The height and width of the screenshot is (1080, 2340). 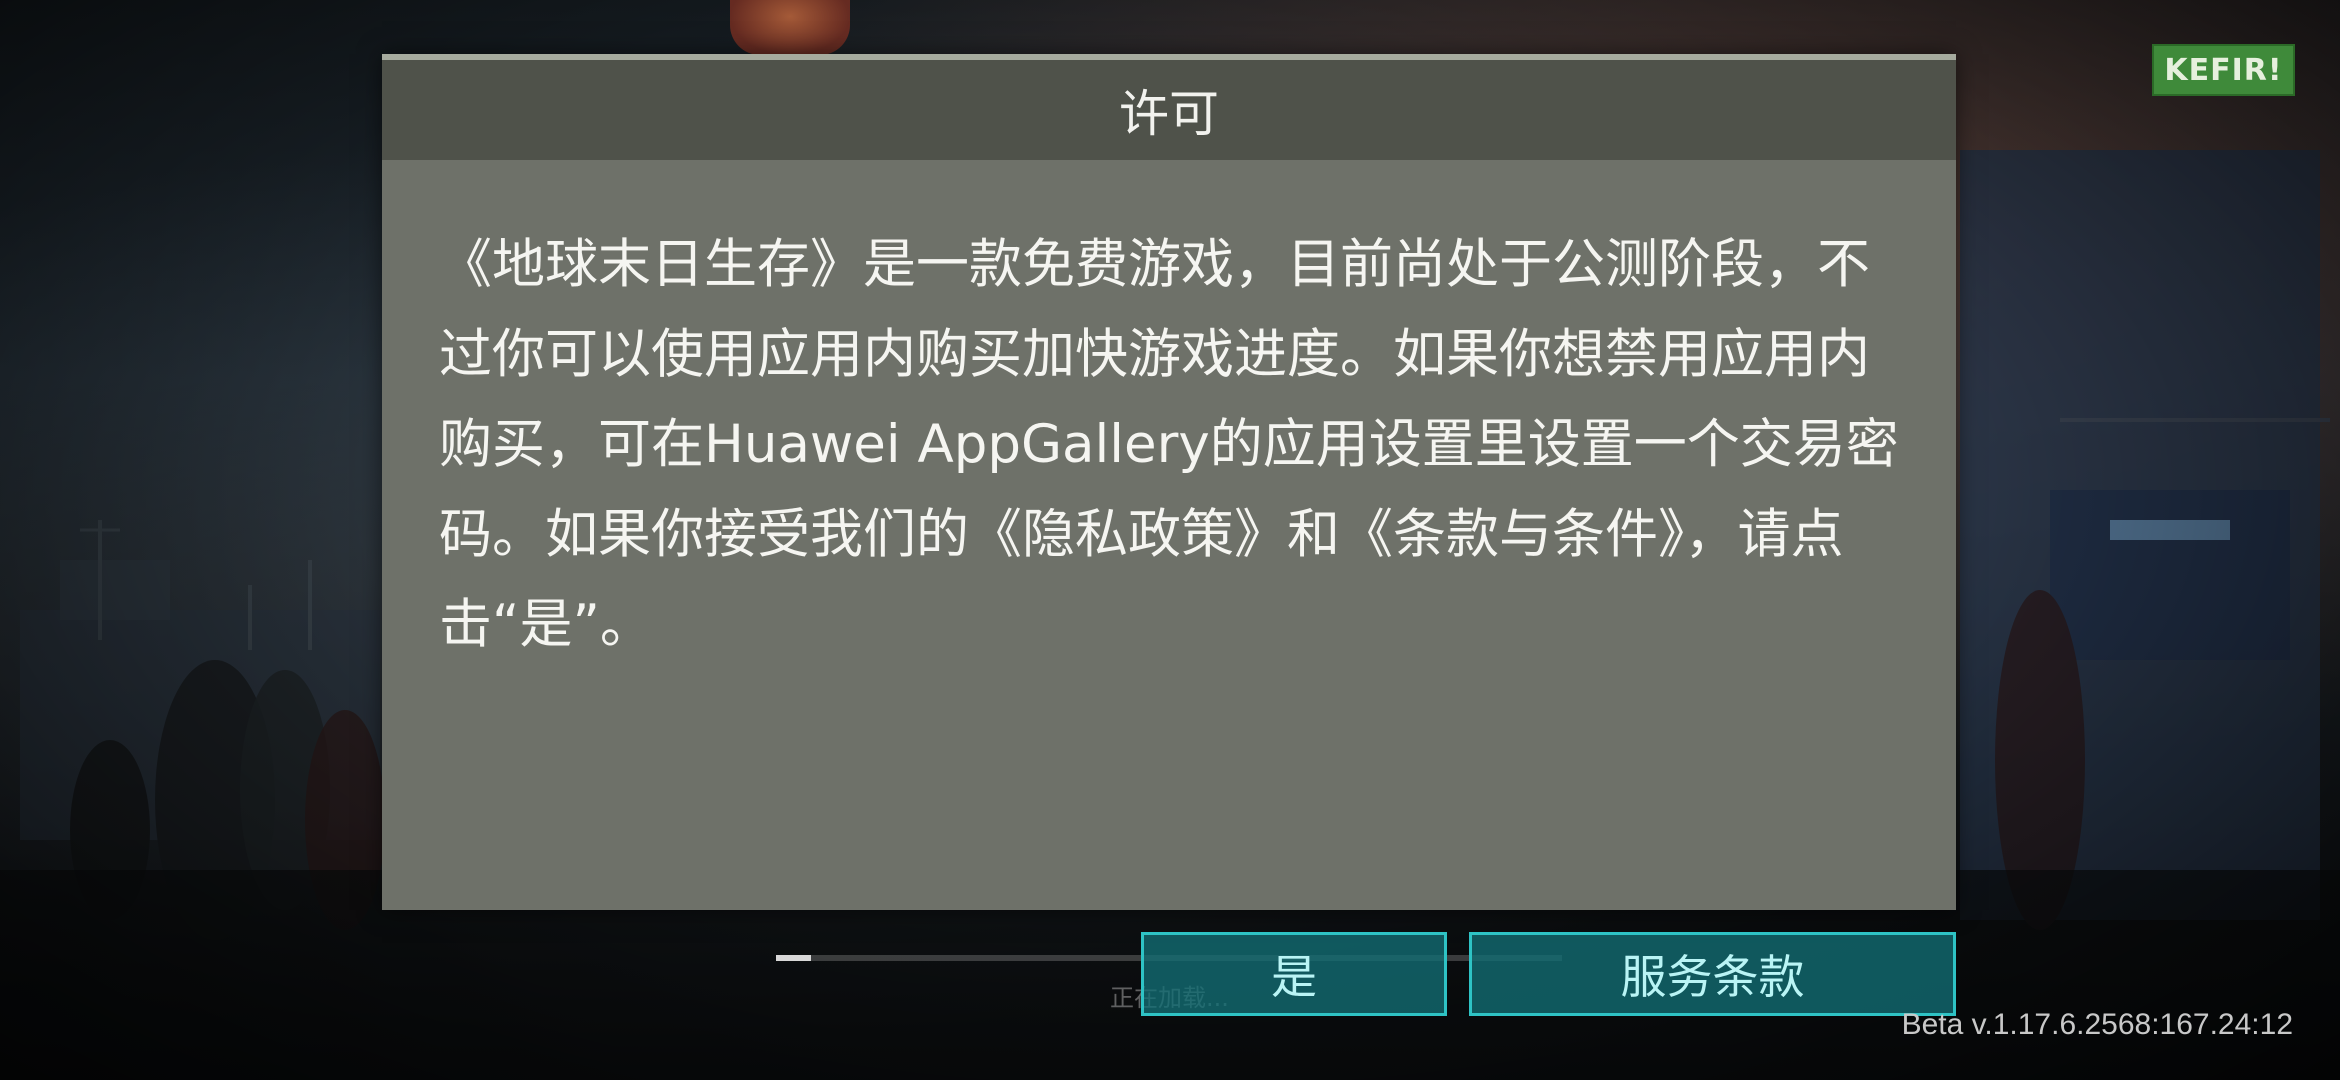 I want to click on dialog-header: 许可, so click(x=1169, y=110).